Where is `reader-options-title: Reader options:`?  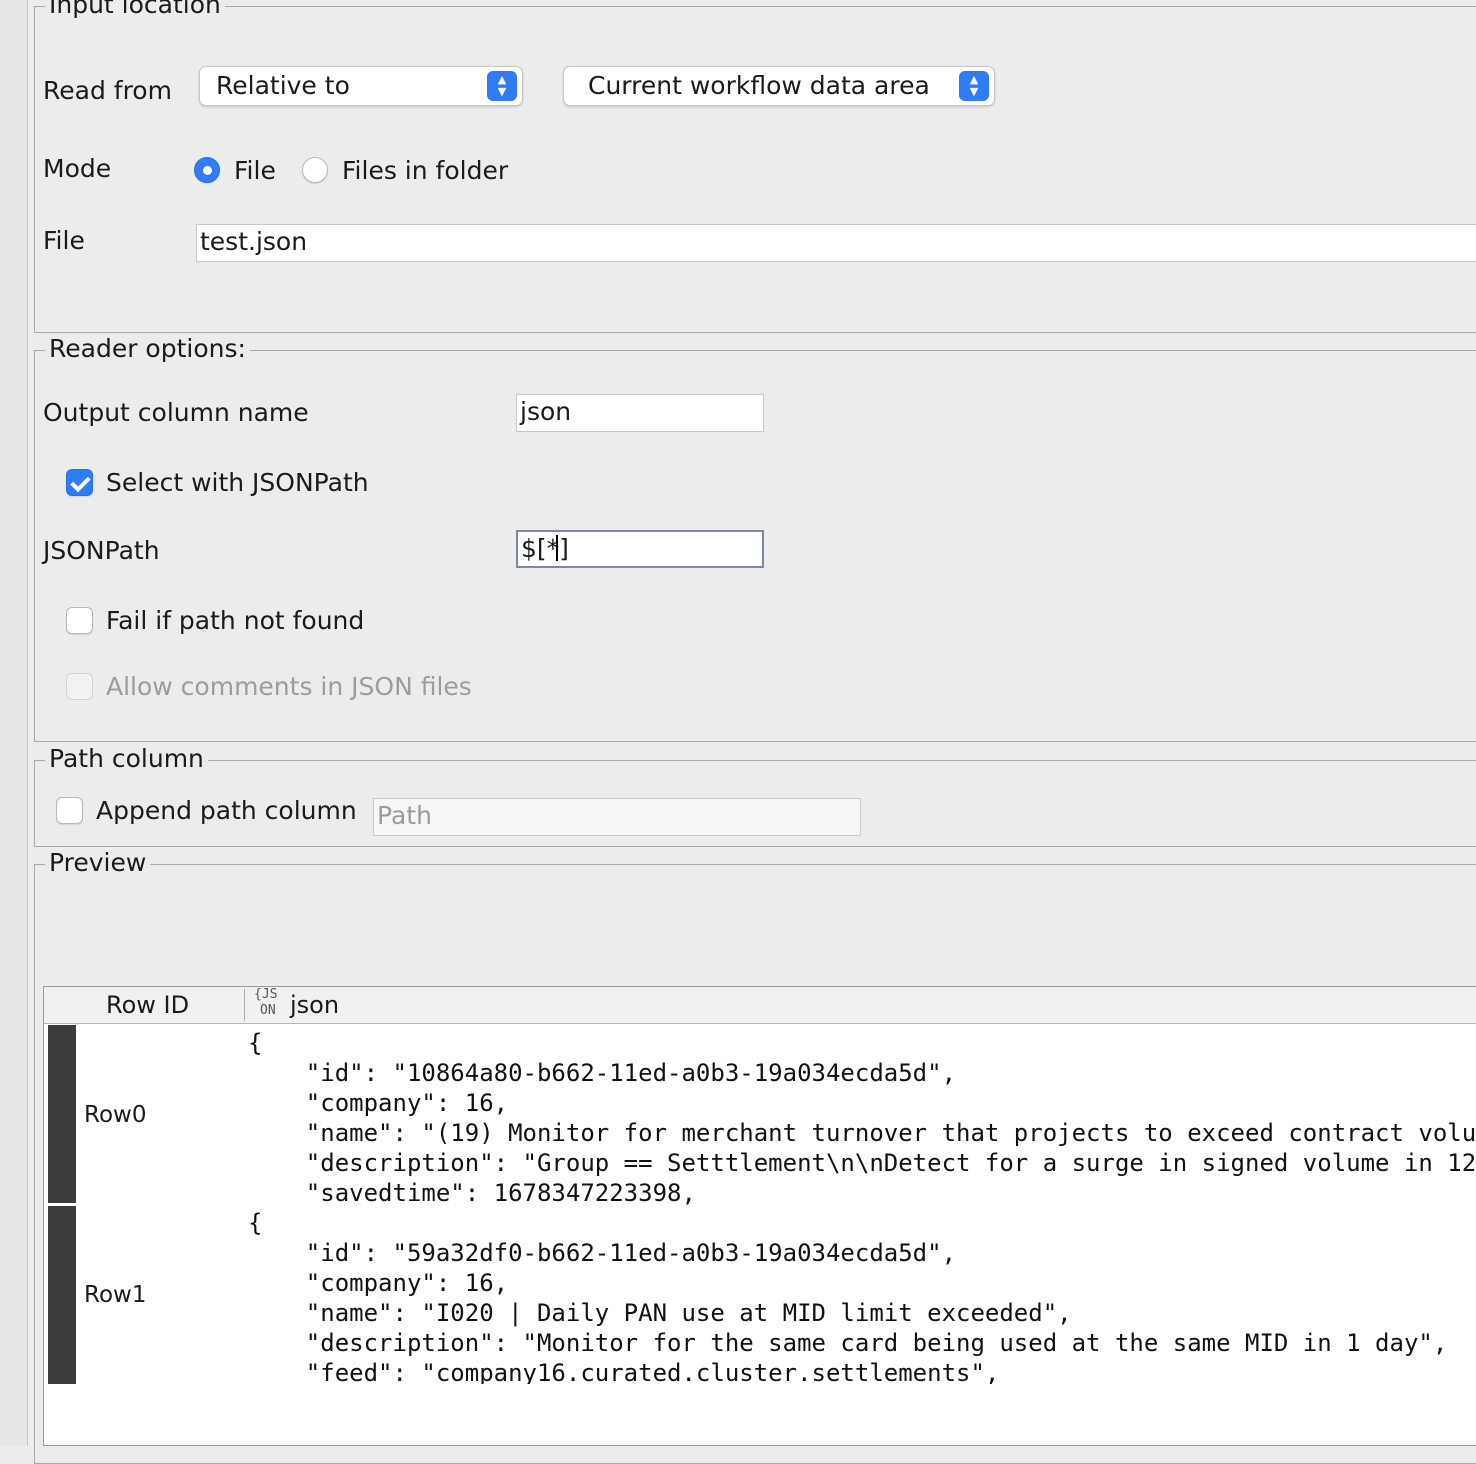
reader-options-title: Reader options: is located at coordinates (147, 349).